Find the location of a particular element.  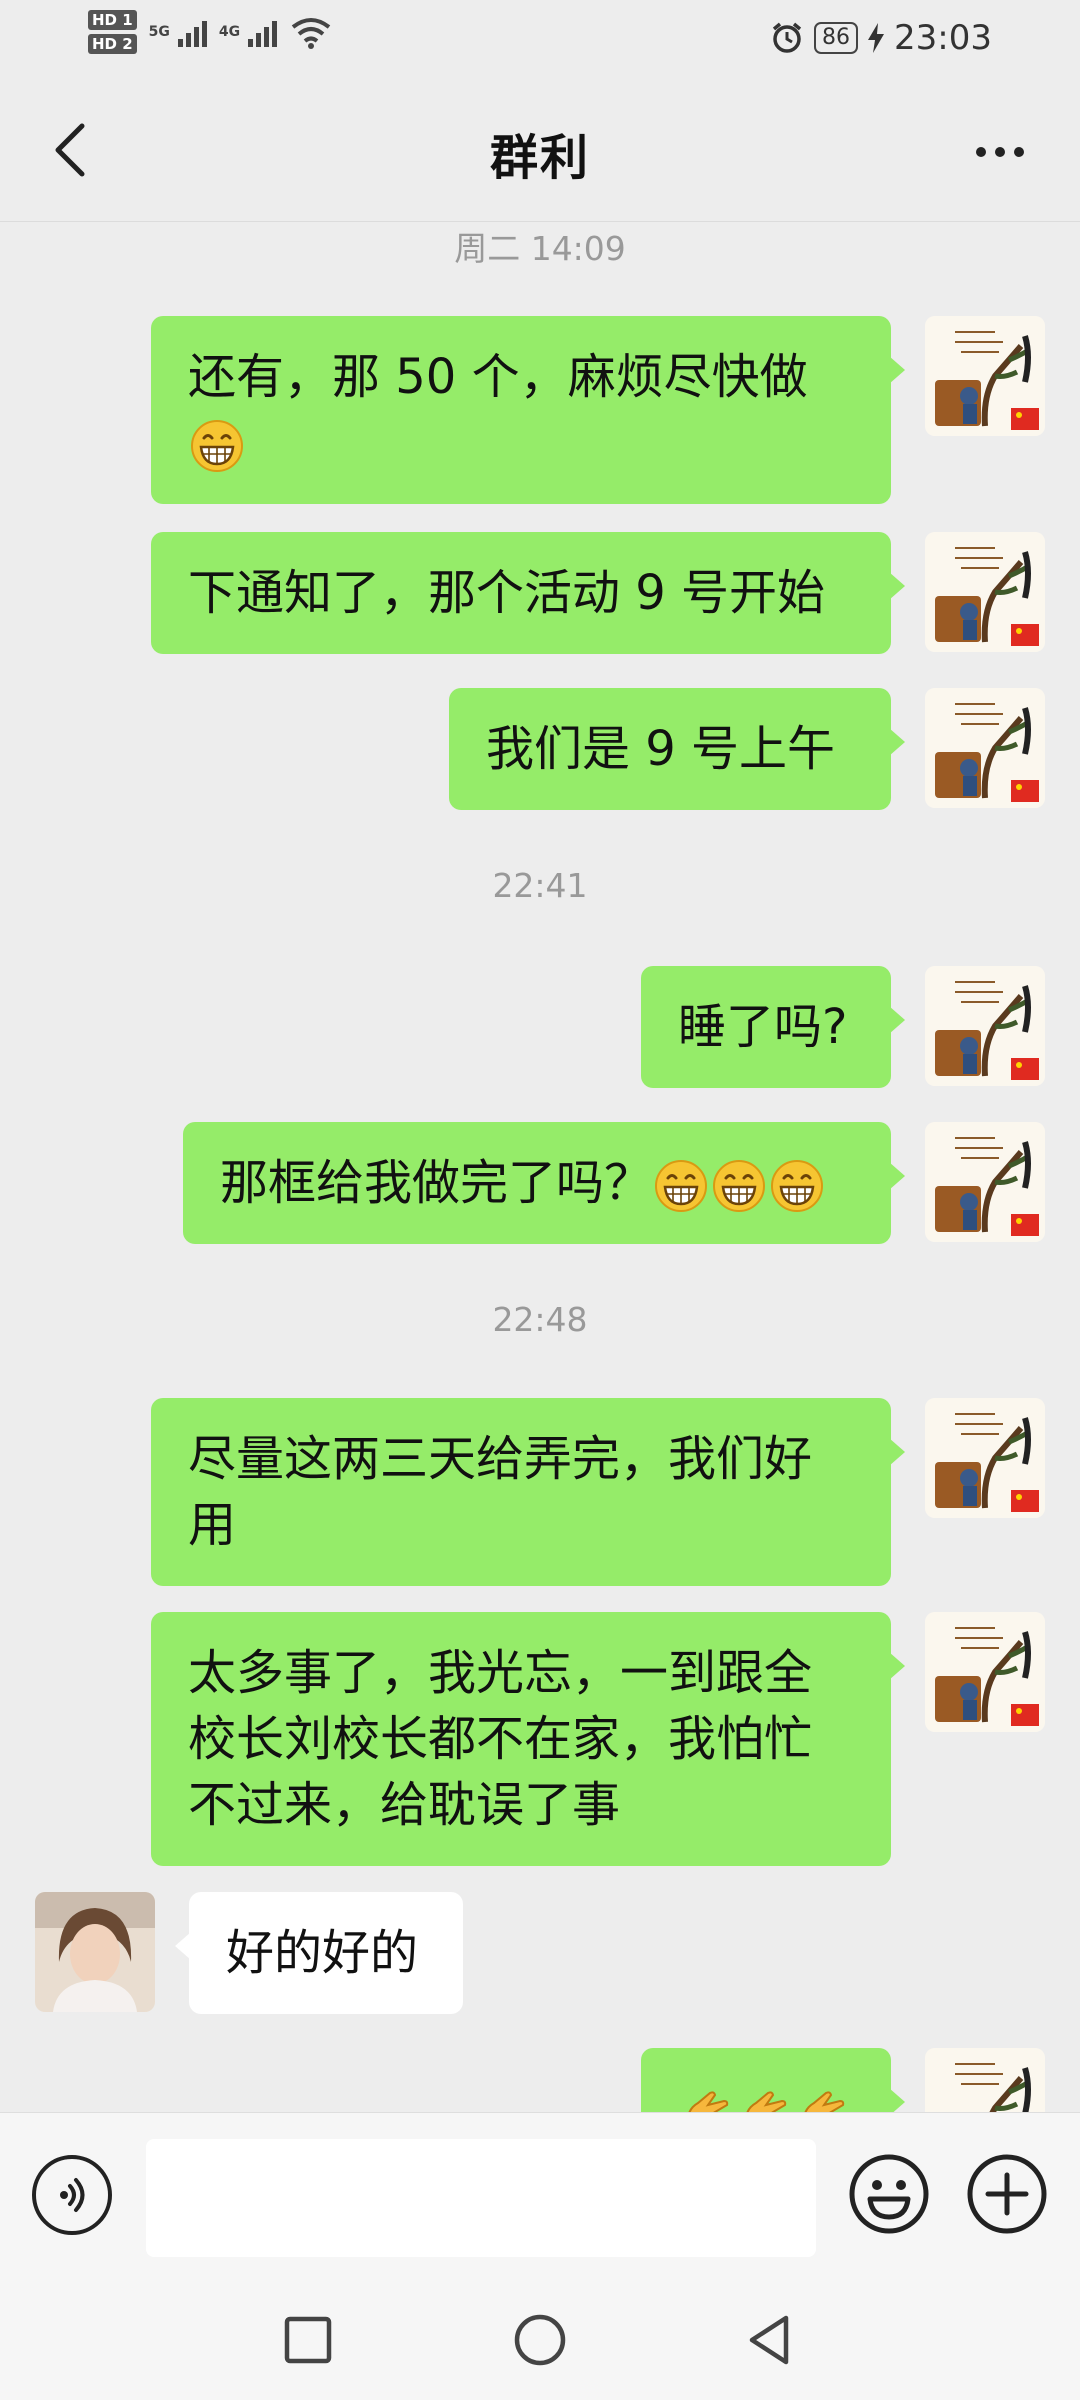

chat-header: 群利 is located at coordinates (540, 151).